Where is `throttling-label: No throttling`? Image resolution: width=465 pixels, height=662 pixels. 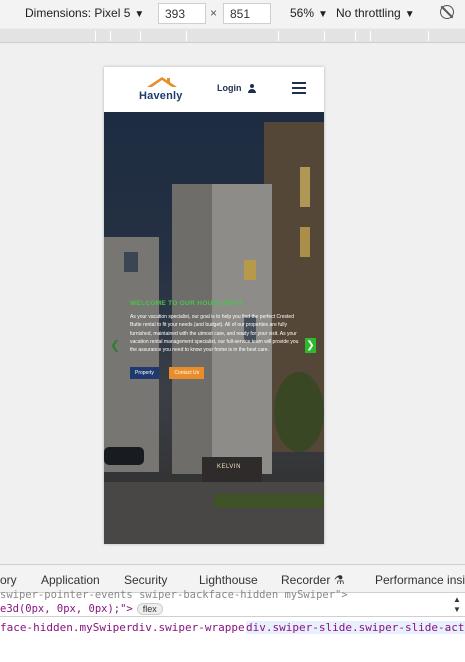 throttling-label: No throttling is located at coordinates (368, 13).